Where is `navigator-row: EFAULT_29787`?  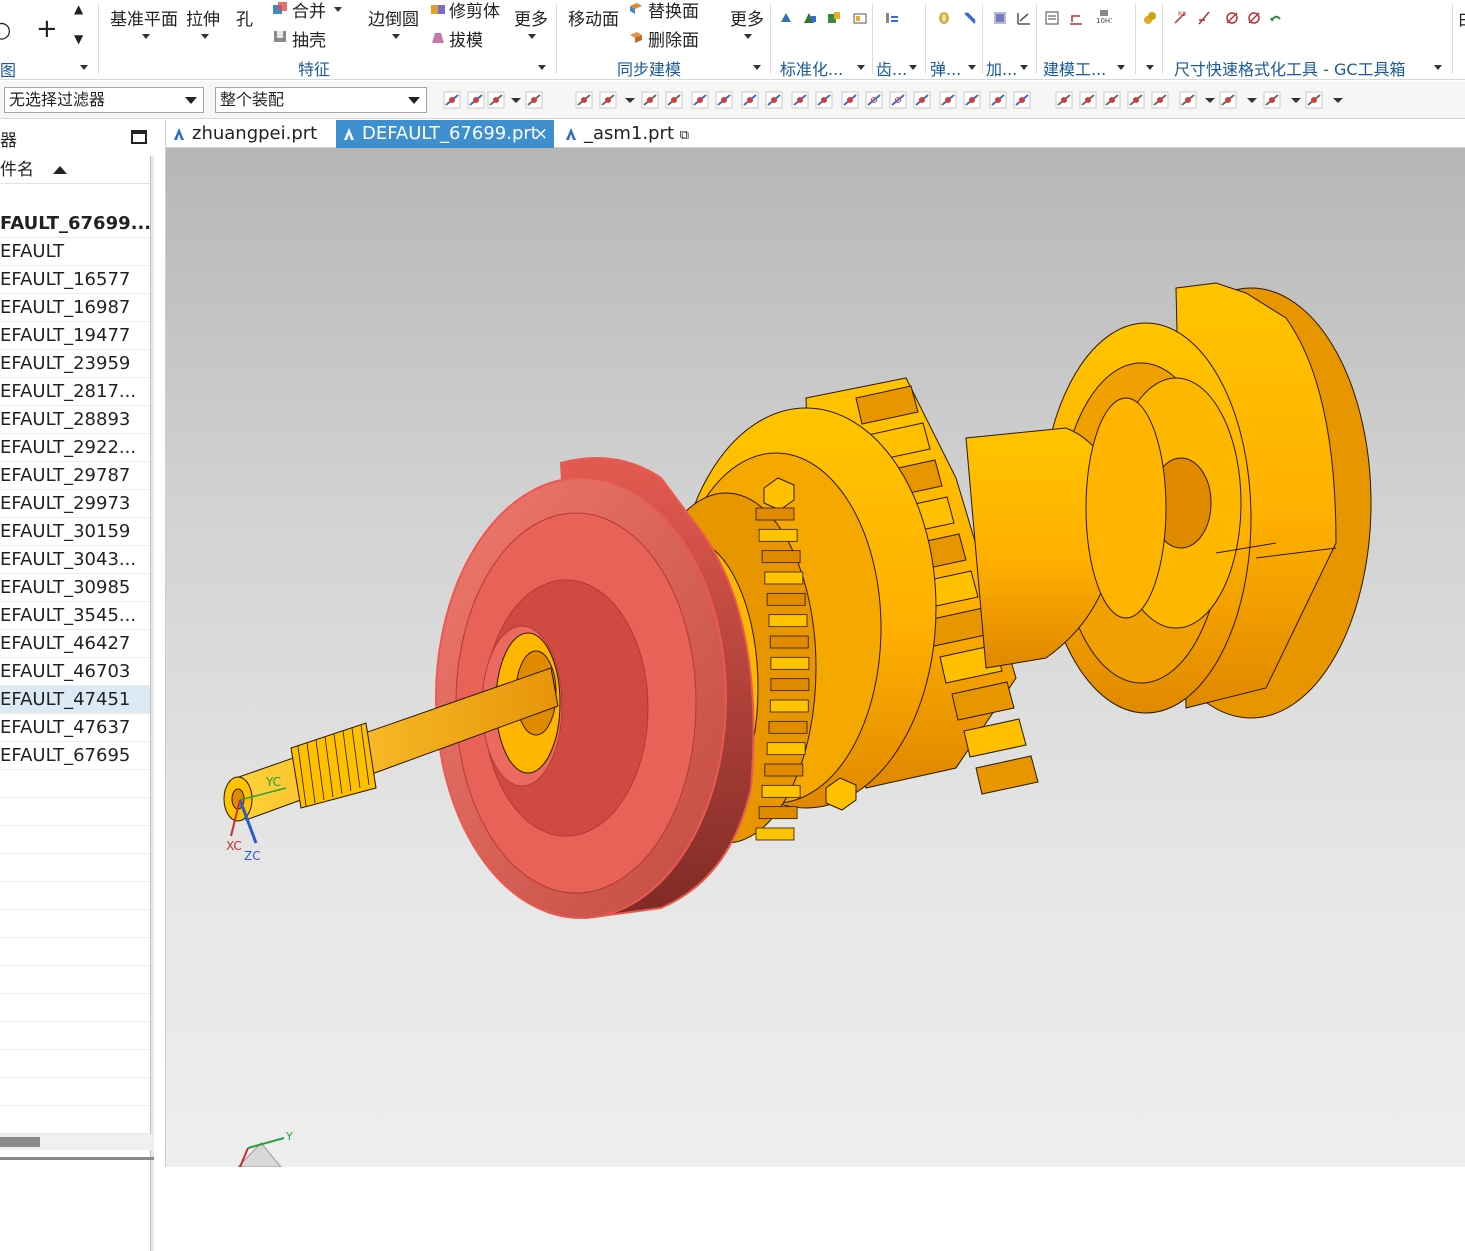
navigator-row: EFAULT_29787 is located at coordinates (75, 476).